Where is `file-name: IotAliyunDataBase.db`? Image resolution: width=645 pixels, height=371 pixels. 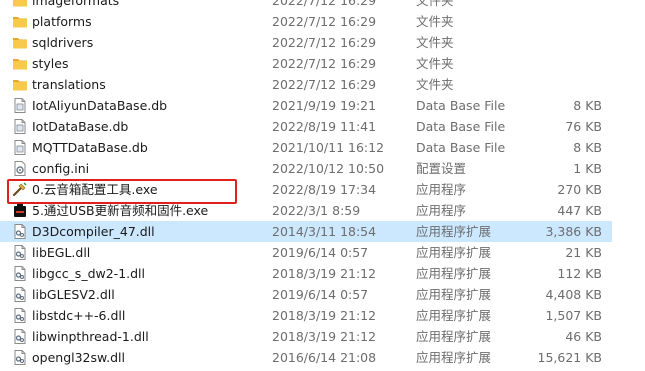
file-name: IotAliyunDataBase.db is located at coordinates (100, 105).